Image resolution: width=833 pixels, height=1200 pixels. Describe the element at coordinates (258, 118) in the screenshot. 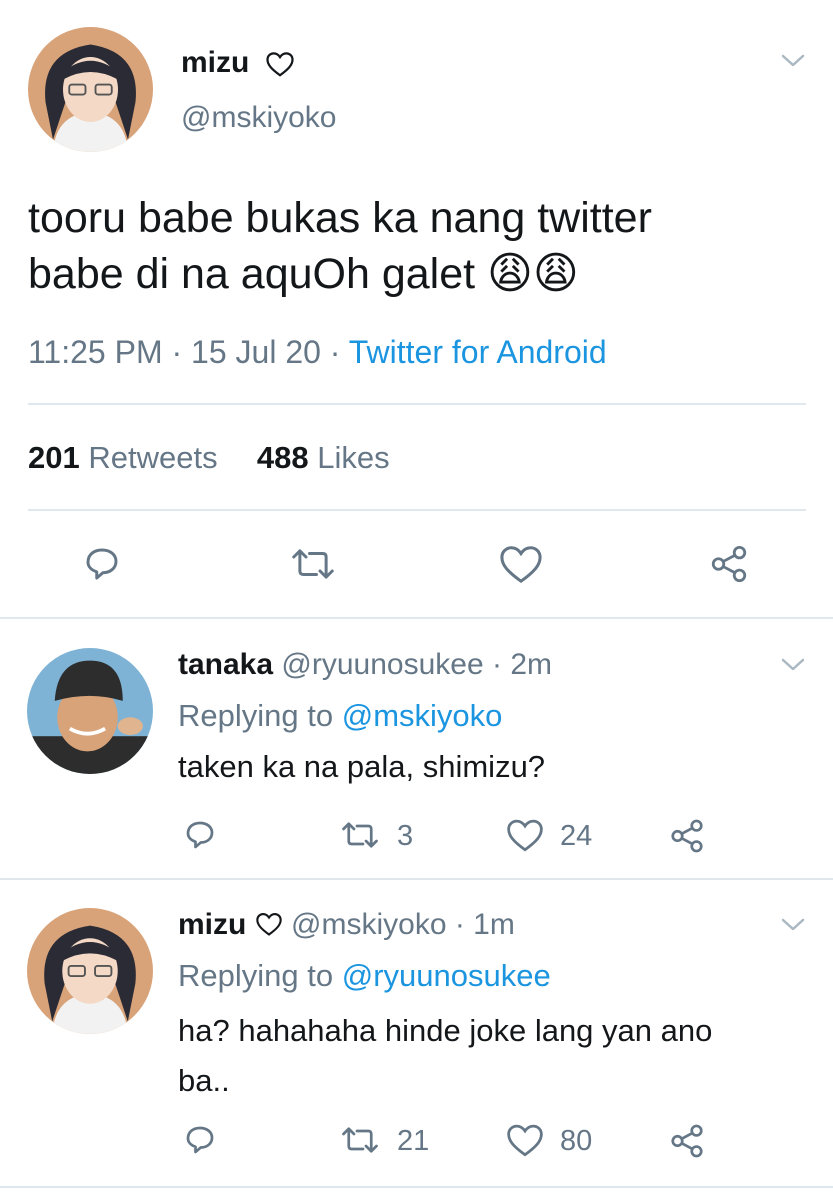

I see `author-handle: @mskiyoko` at that location.